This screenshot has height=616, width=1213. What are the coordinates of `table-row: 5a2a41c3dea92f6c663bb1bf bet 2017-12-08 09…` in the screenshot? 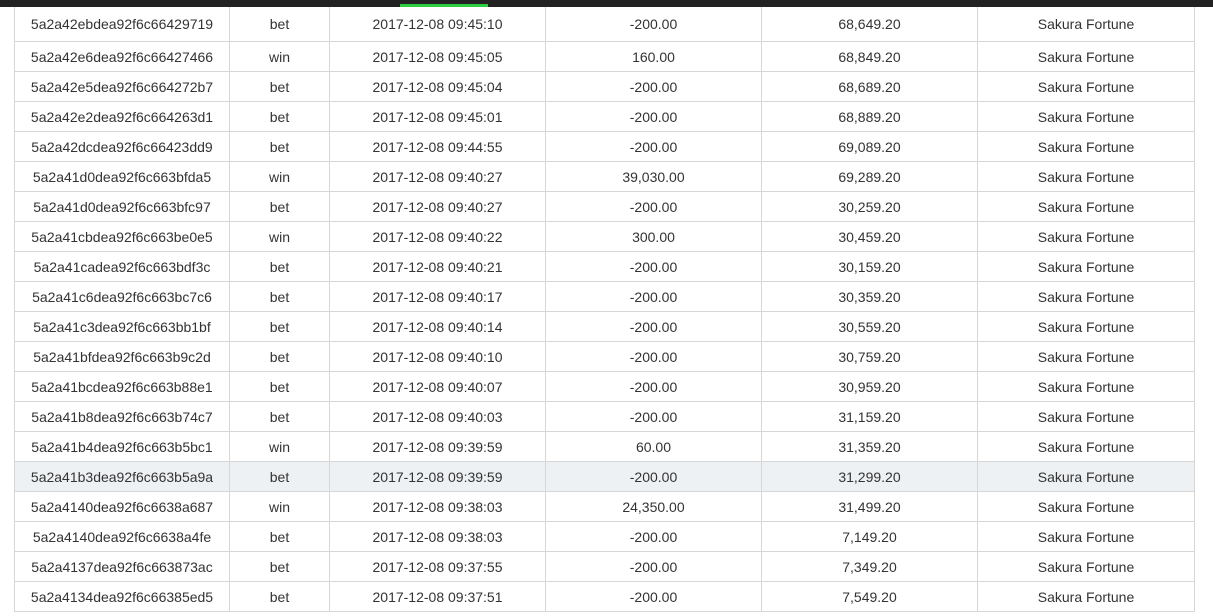 It's located at (604, 326).